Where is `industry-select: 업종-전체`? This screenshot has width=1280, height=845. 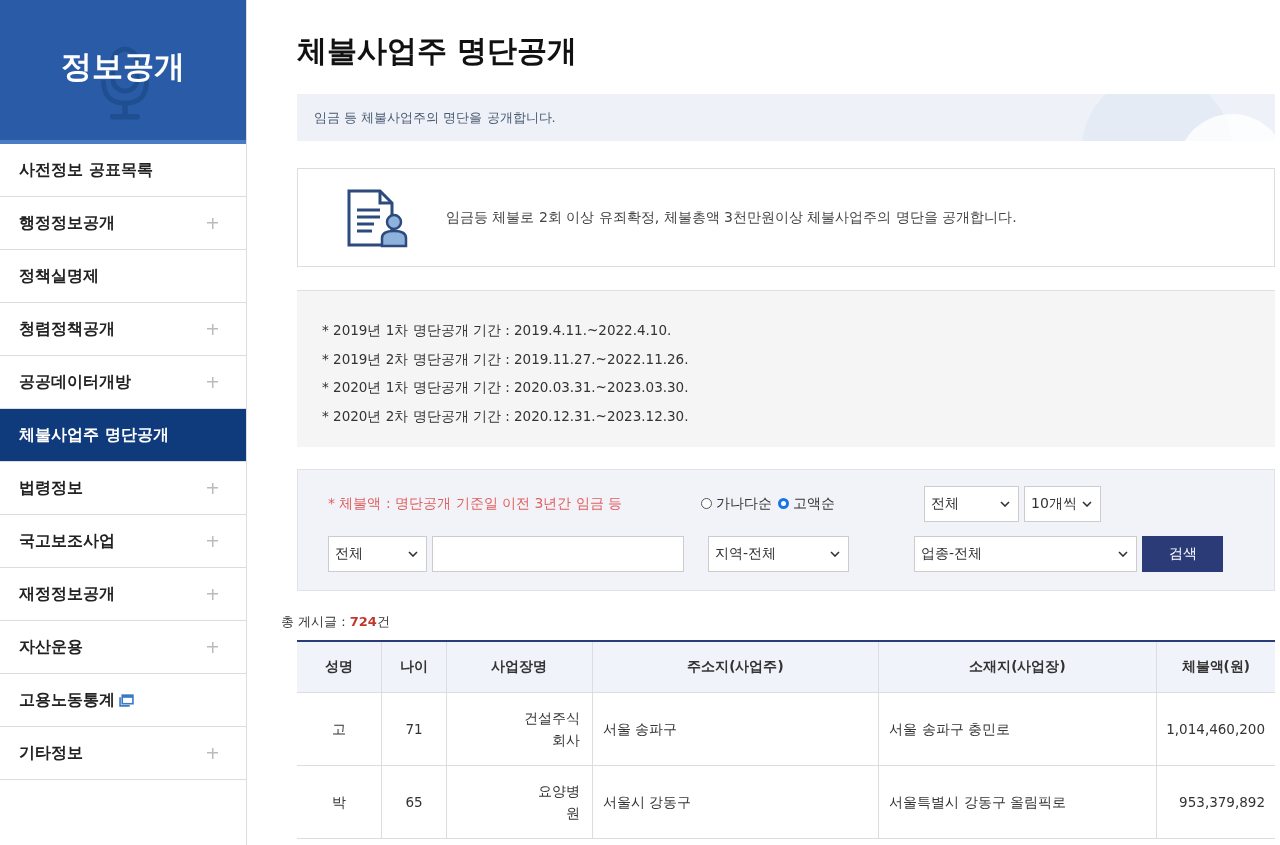
industry-select: 업종-전체 is located at coordinates (1025, 553).